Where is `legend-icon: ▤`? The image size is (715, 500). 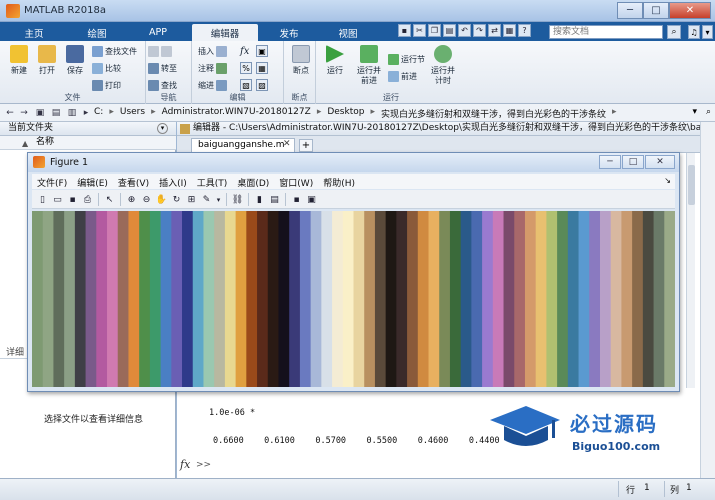 legend-icon: ▤ is located at coordinates (274, 199).